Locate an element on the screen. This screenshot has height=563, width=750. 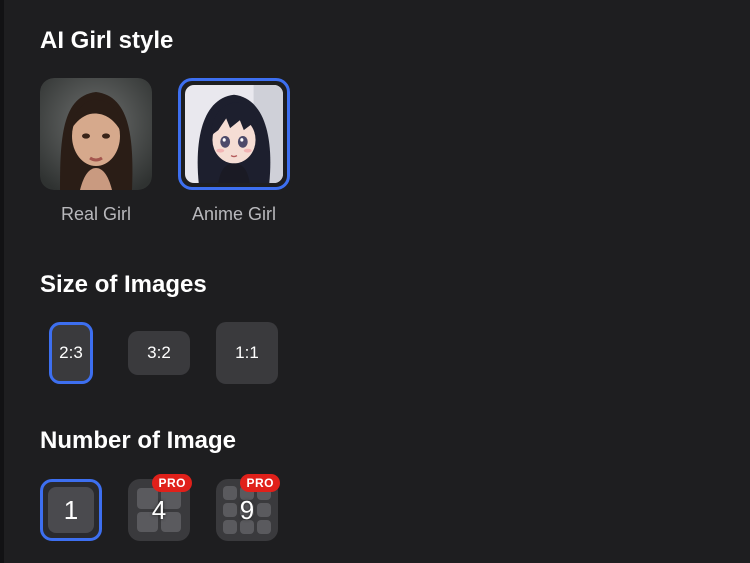
number-option-1-label: 1 is located at coordinates (71, 510).